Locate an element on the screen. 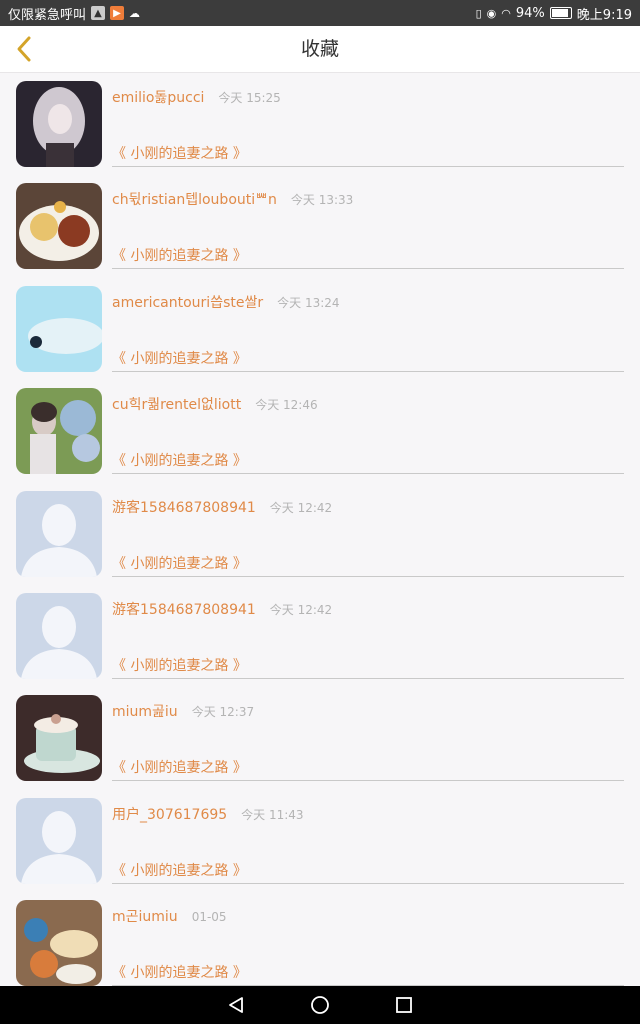 The image size is (640, 1024). status-carrier-text: 仅限紧急呼叫 is located at coordinates (47, 15).